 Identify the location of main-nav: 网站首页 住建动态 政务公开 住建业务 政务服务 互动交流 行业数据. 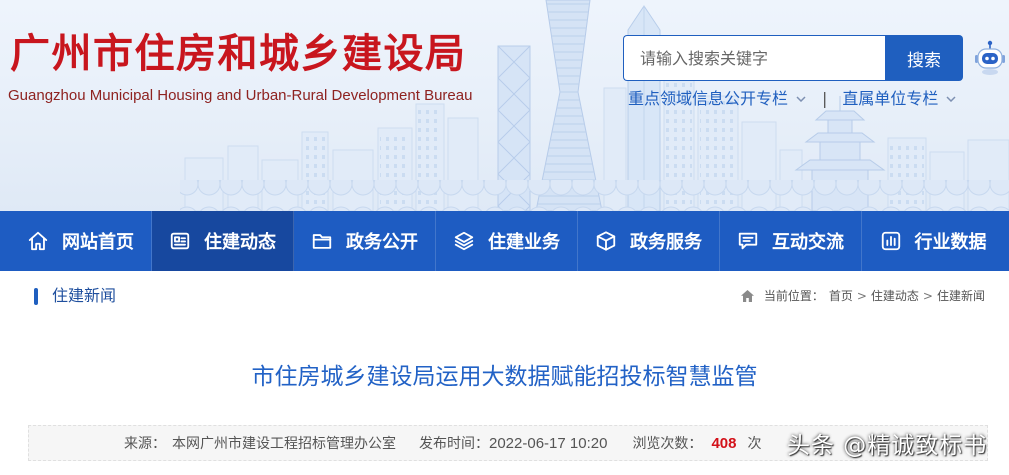
(504, 241).